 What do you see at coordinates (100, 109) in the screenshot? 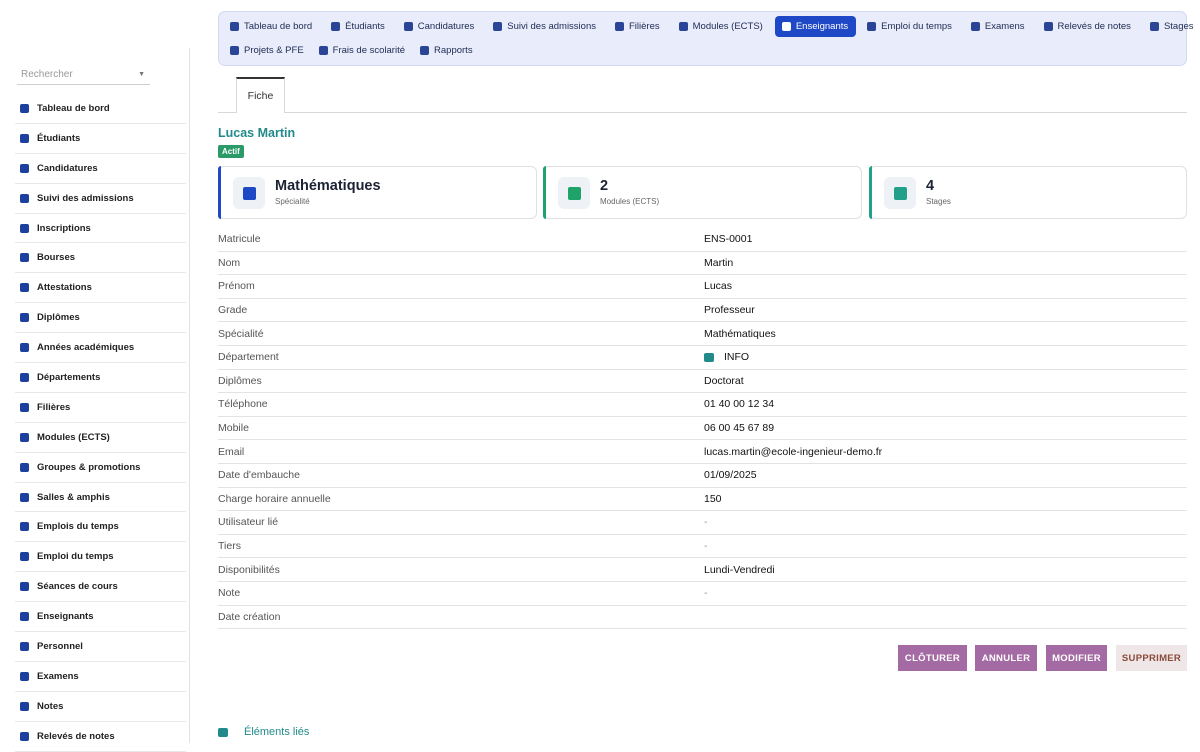
I see `sidebar-item-tableau-de-bord: Tableau de bord` at bounding box center [100, 109].